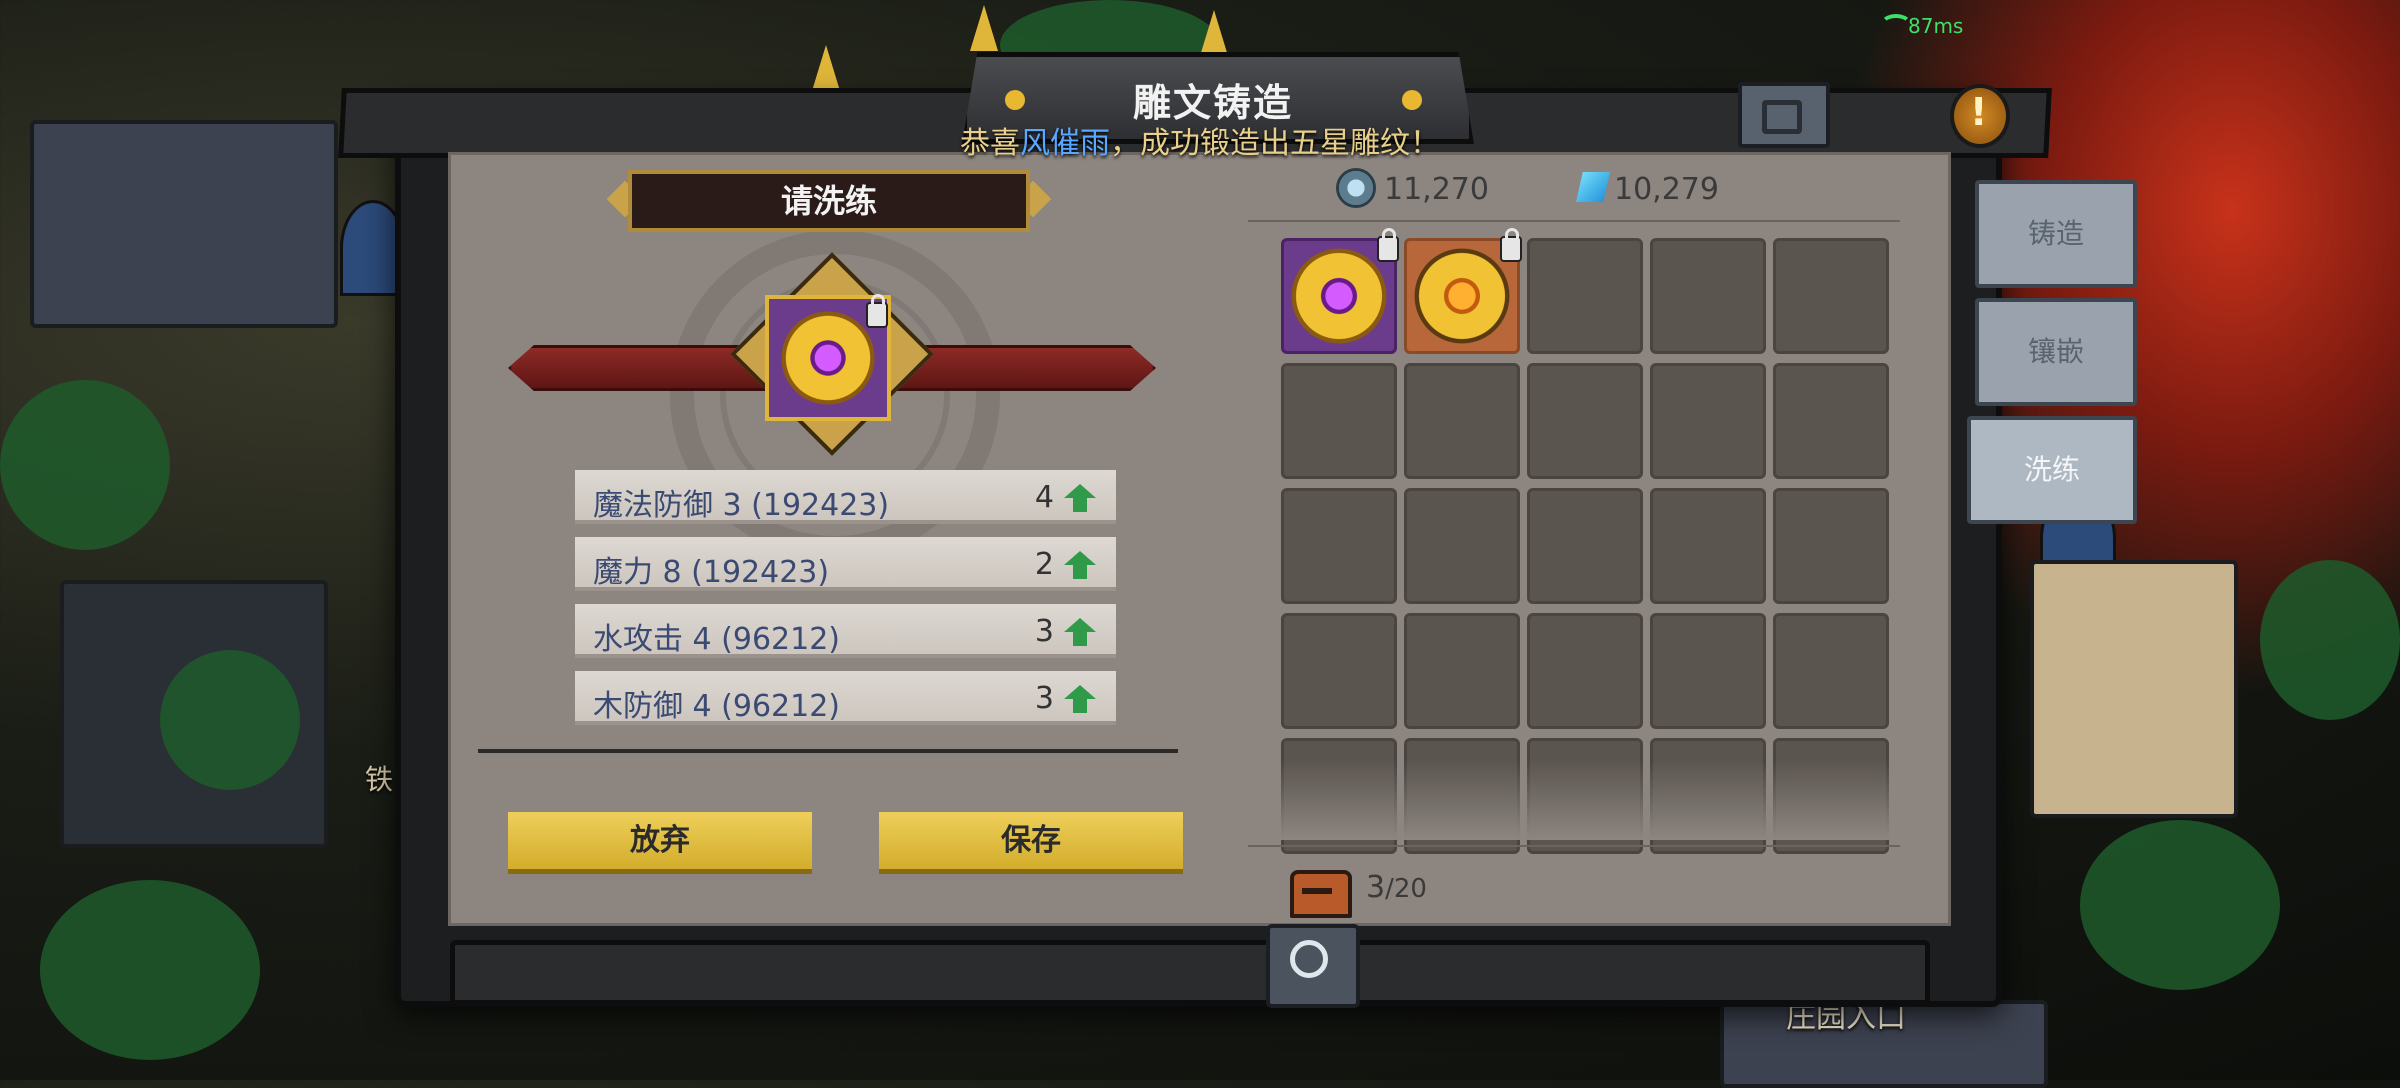  What do you see at coordinates (1044, 497) in the screenshot?
I see `stat-value: 4` at bounding box center [1044, 497].